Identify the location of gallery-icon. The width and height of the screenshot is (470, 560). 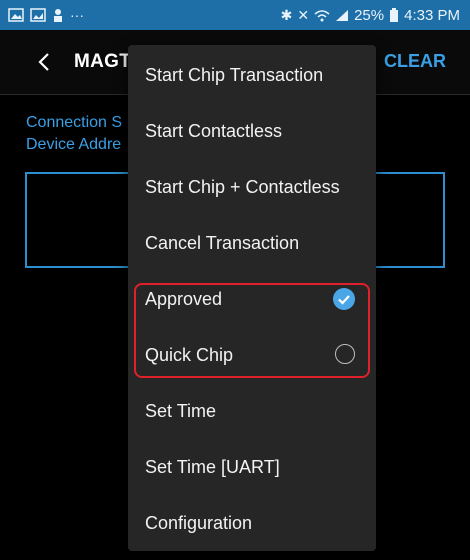
(38, 15).